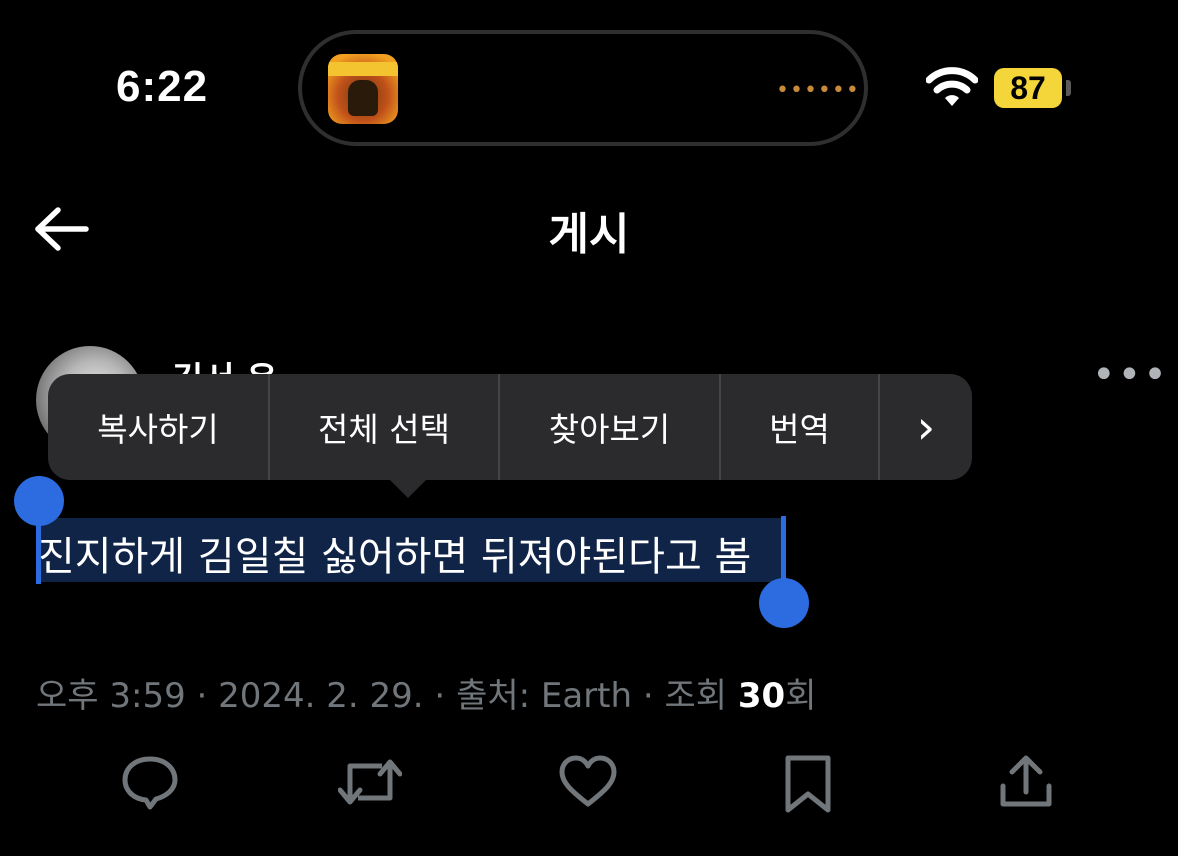  What do you see at coordinates (544, 696) in the screenshot?
I see `post-source: 출처: Earth` at bounding box center [544, 696].